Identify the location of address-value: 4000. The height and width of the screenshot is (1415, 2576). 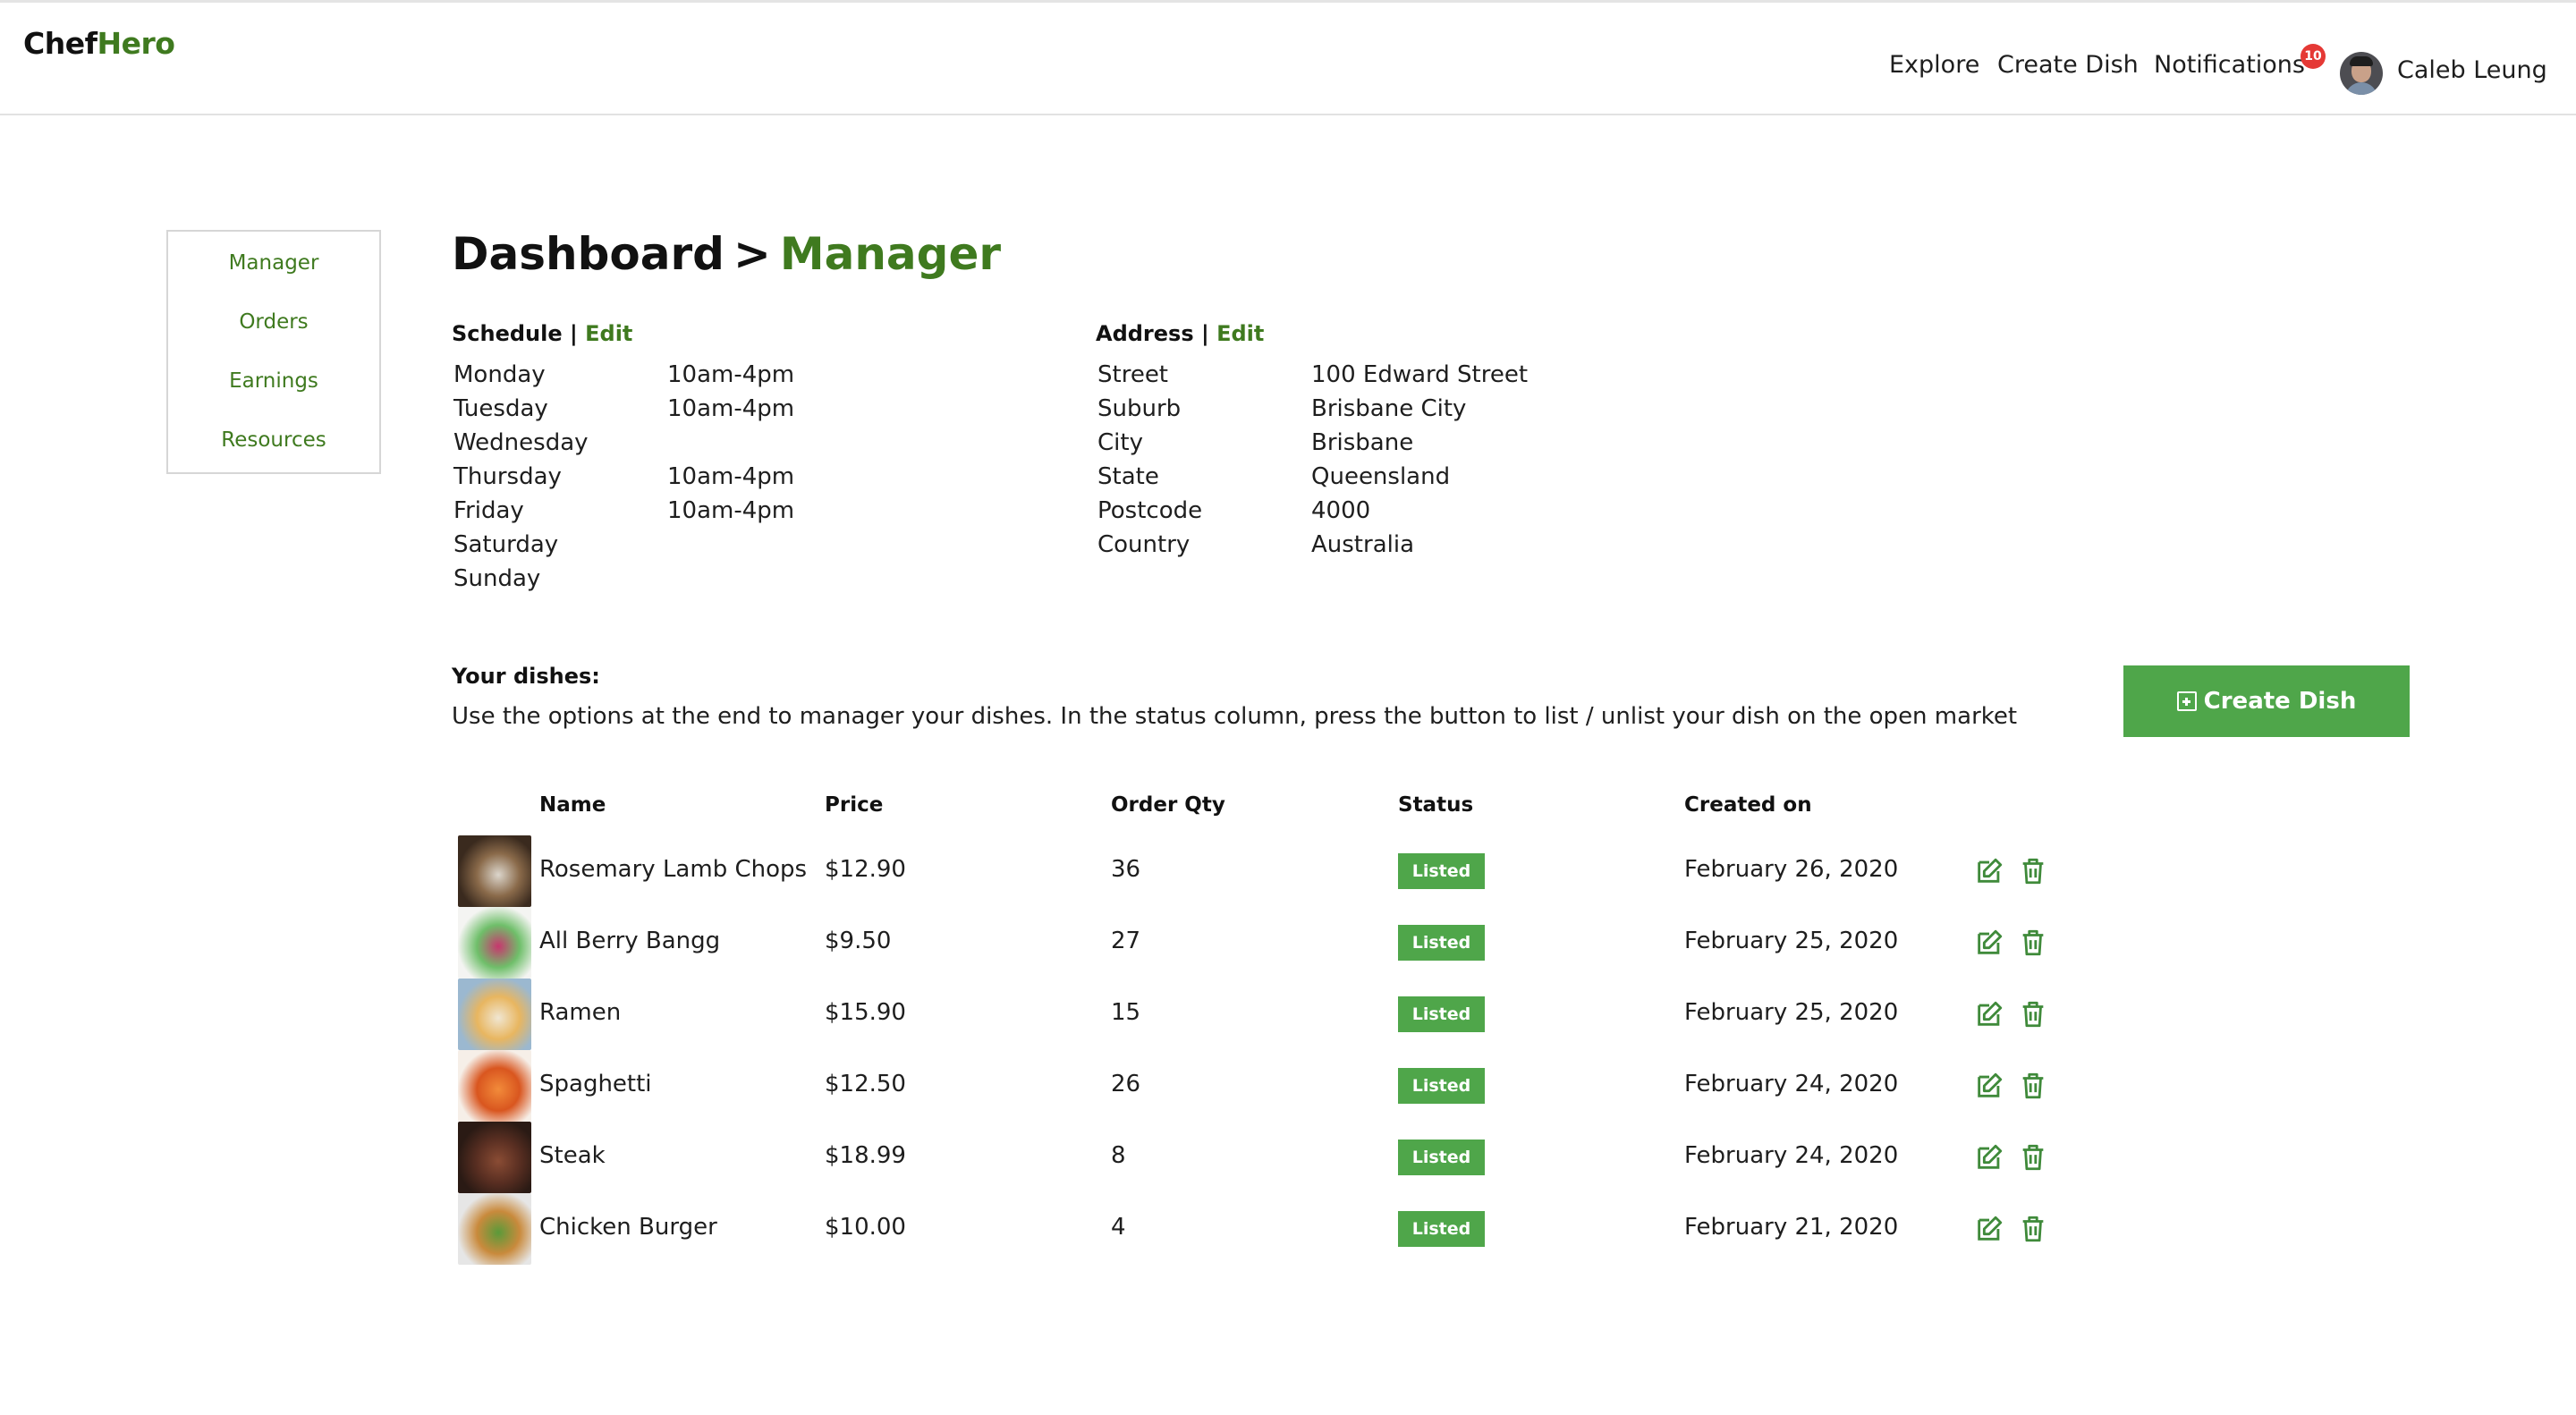
(1341, 511).